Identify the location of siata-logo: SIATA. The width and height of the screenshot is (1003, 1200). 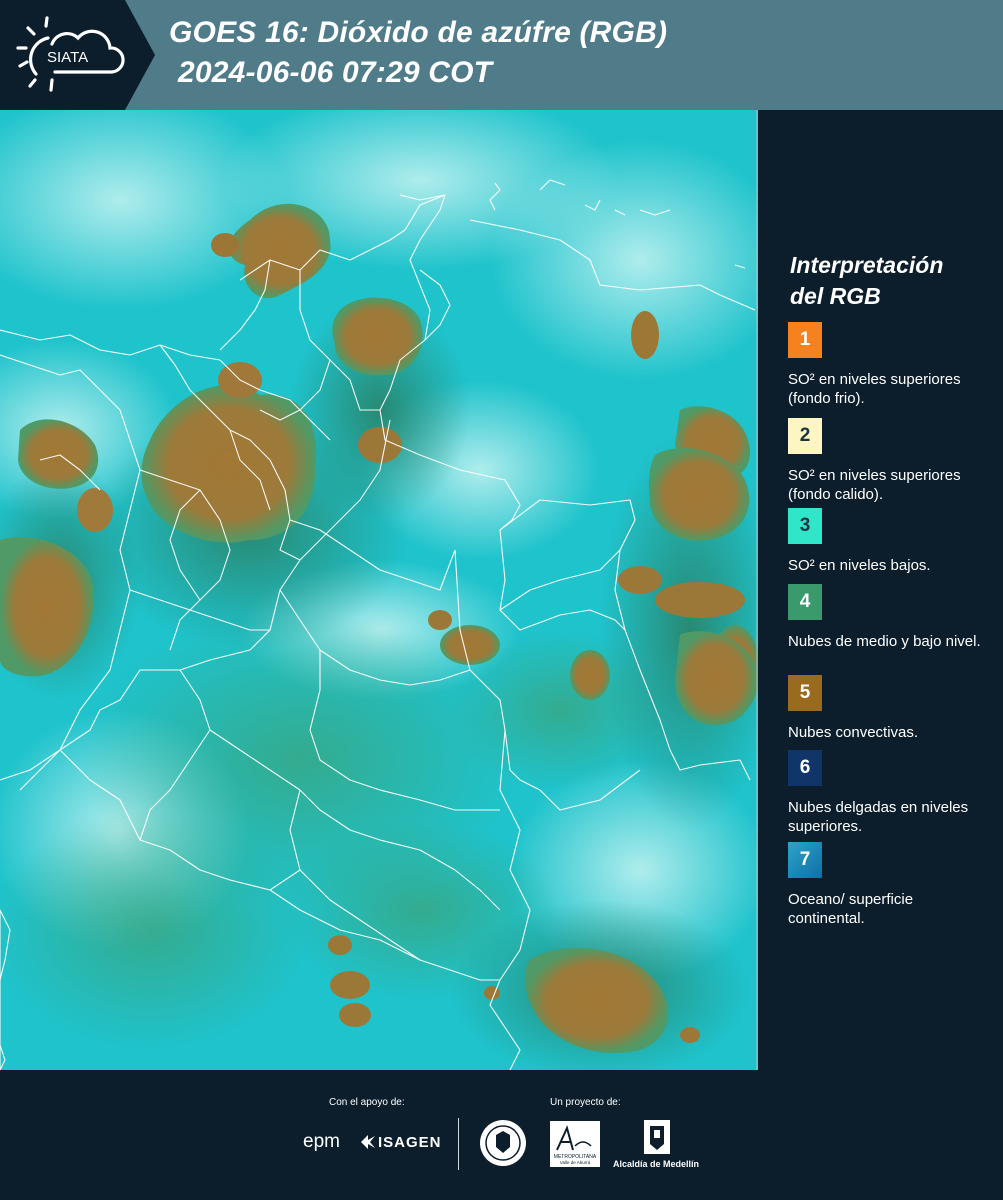
(77, 55).